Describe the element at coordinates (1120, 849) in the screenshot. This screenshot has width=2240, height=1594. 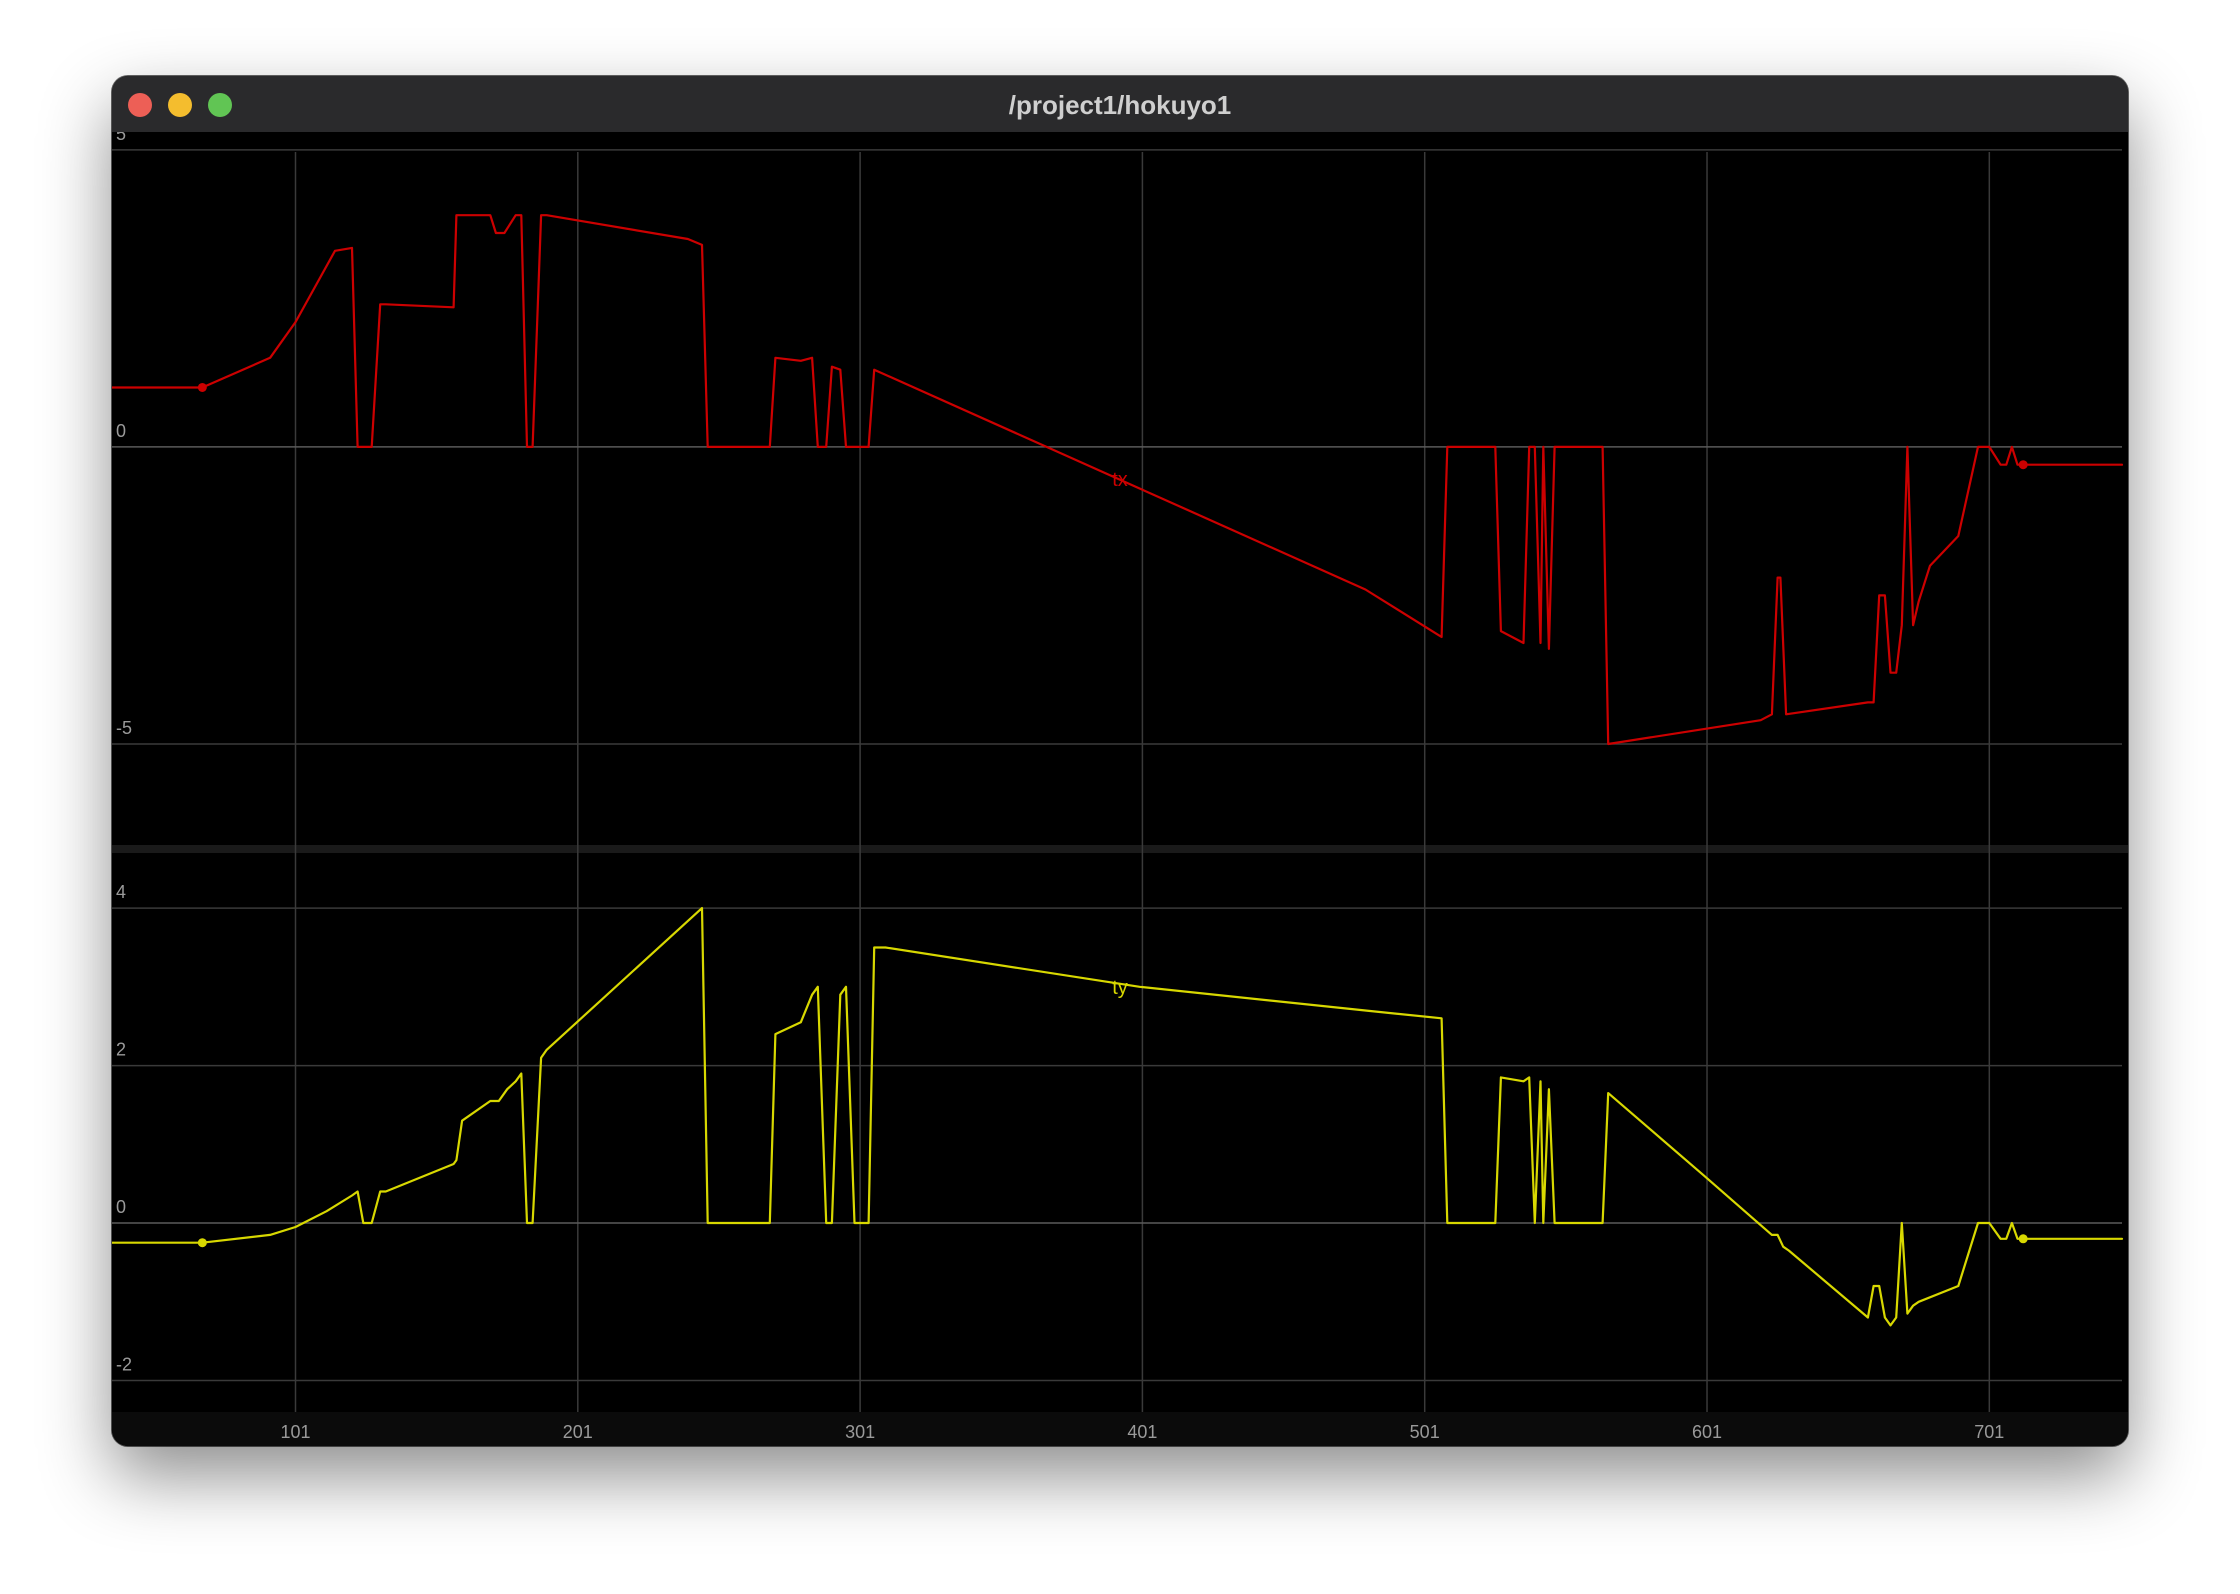
I see `pane-divider` at that location.